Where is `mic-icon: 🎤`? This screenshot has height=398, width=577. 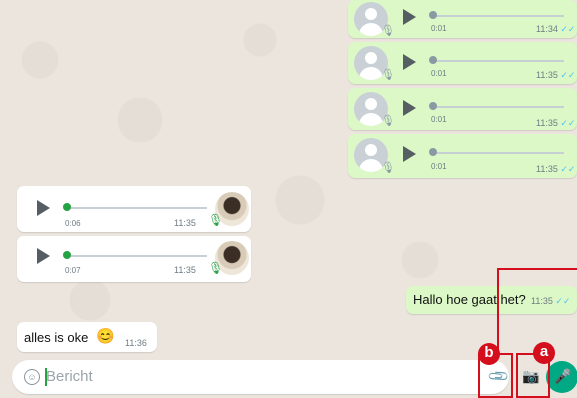 mic-icon: 🎤 is located at coordinates (563, 376).